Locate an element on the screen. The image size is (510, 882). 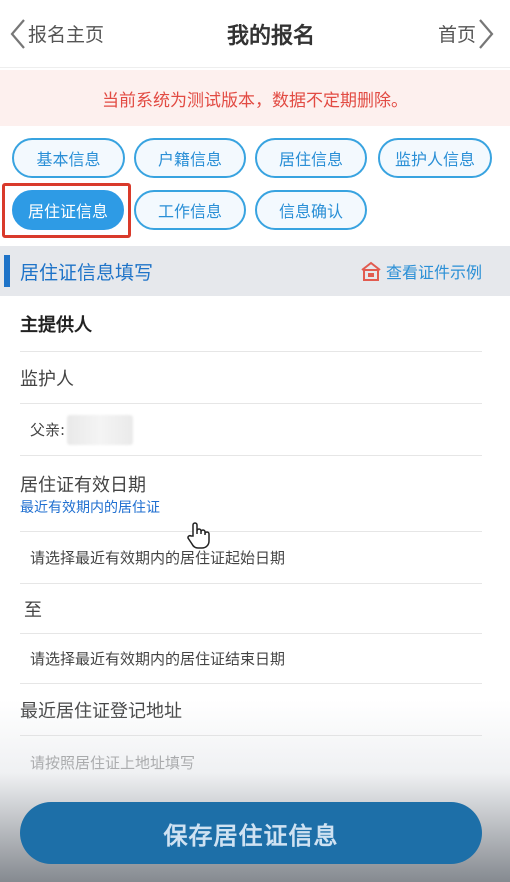
start-date-picker: 请选择最近有效期内的居住证起始日期 is located at coordinates (251, 558).